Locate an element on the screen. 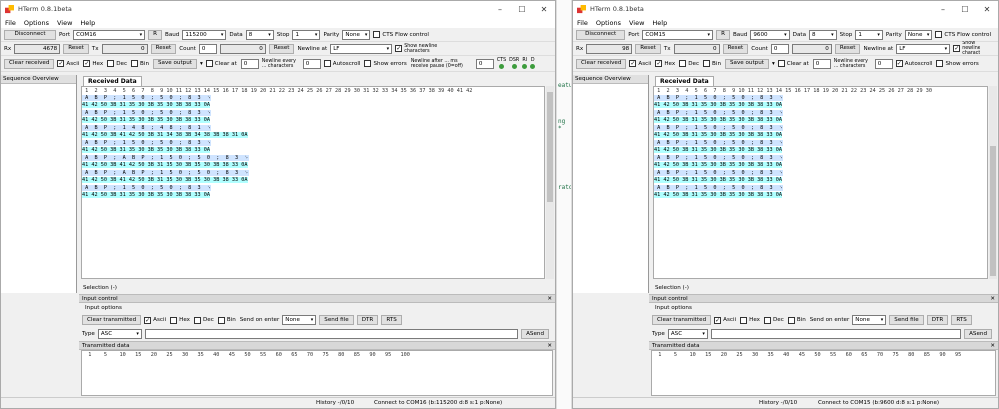  baud-select: 9600 is located at coordinates (770, 34).